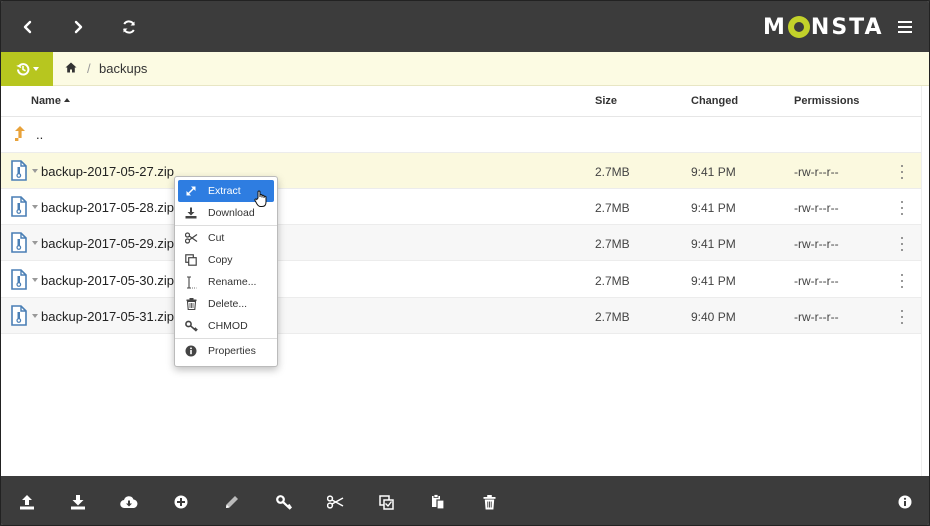 Image resolution: width=930 pixels, height=526 pixels. I want to click on file-changed: 9:40 PM, so click(713, 317).